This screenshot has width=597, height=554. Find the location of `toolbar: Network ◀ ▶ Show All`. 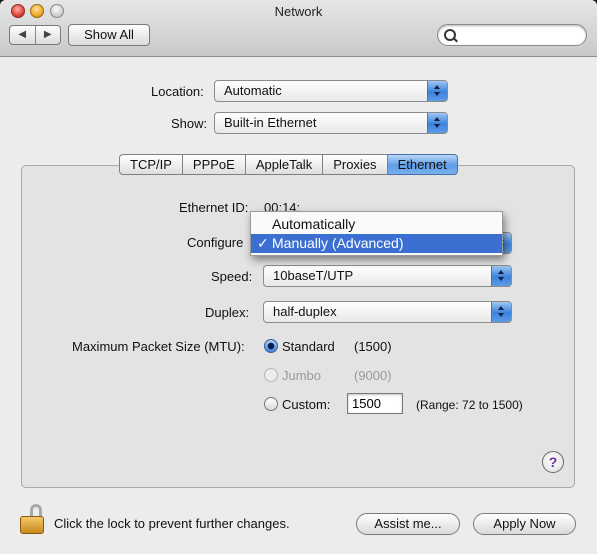

toolbar: Network ◀ ▶ Show All is located at coordinates (298, 28).